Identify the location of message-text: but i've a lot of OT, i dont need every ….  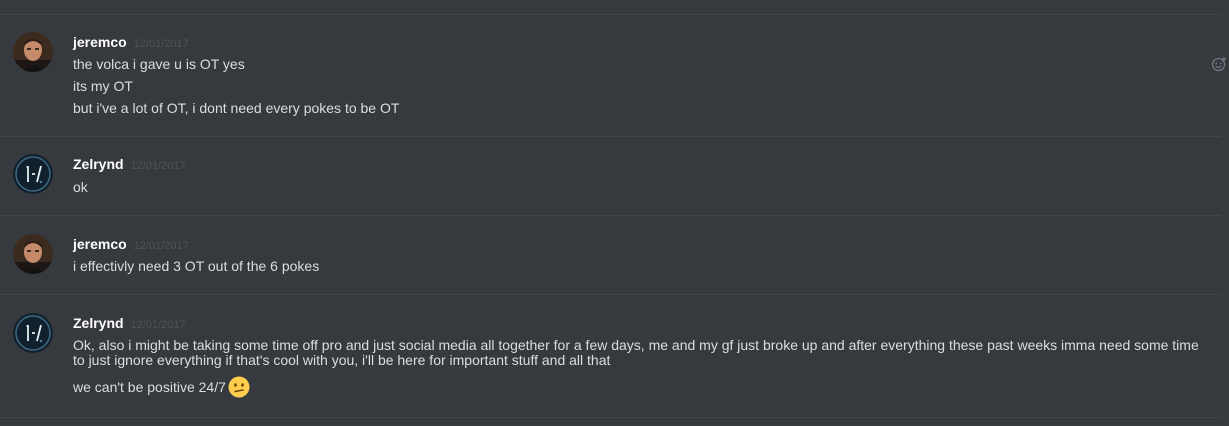
(236, 108).